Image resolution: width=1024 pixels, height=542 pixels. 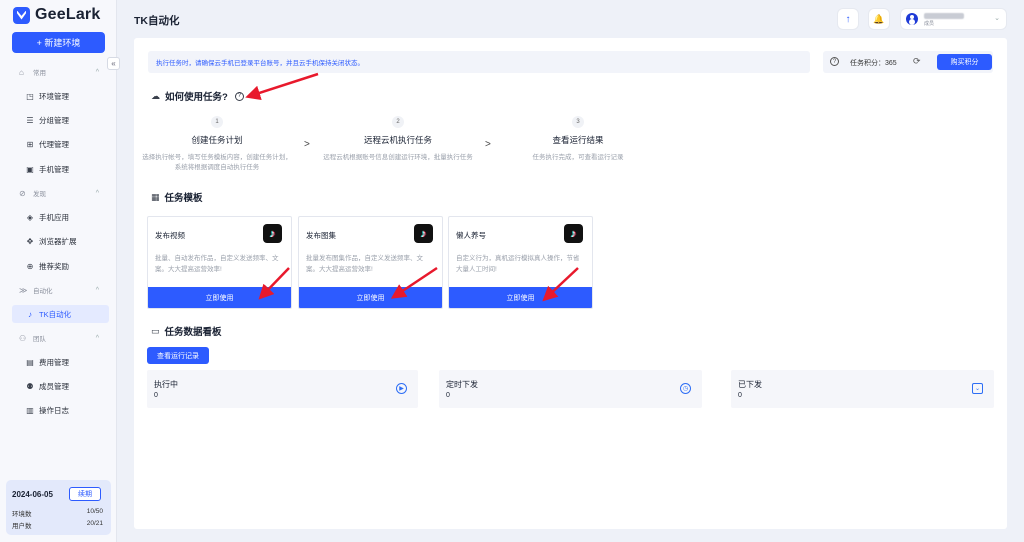 I want to click on new-environment-button: + 新建环境, so click(x=58, y=42).